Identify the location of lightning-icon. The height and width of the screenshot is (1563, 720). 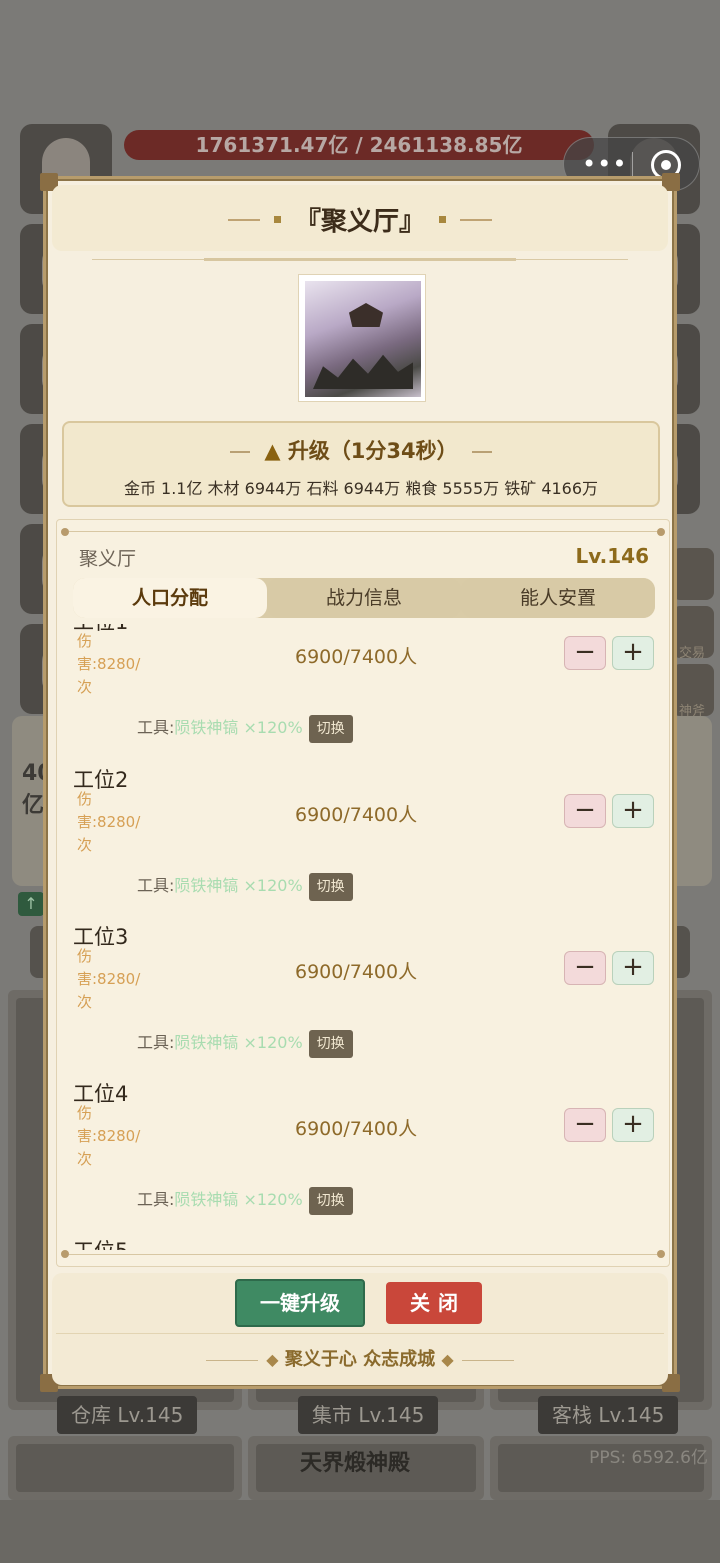
(693, 574).